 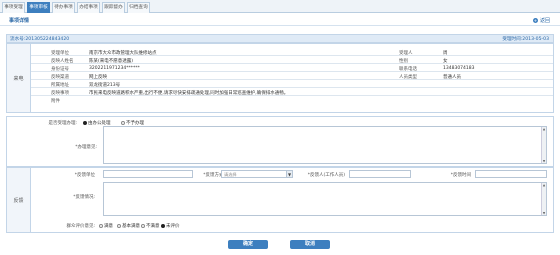 I want to click on tab-accept: 事项受理, so click(x=13, y=7).